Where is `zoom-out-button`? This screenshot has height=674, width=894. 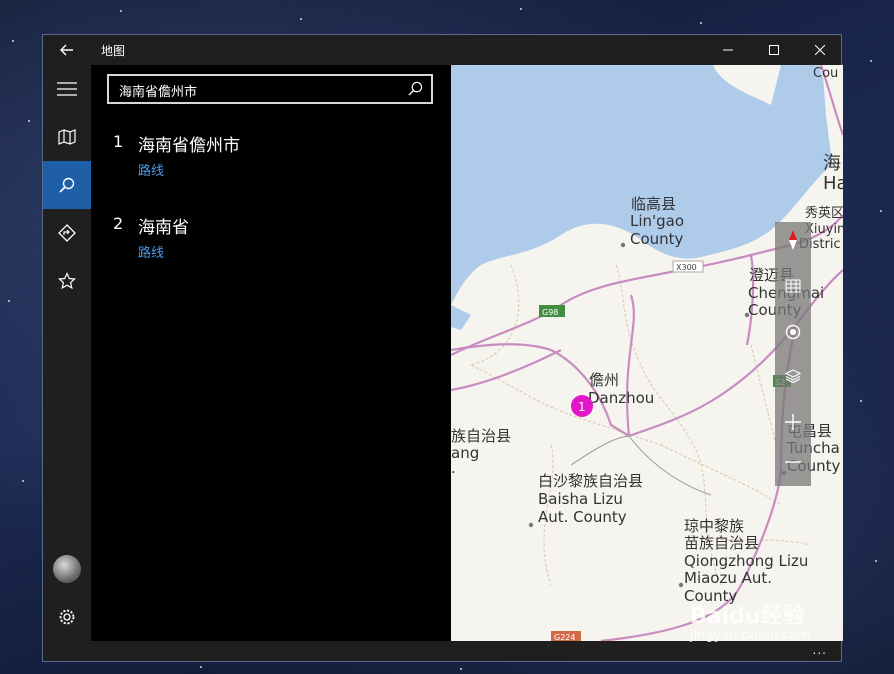
zoom-out-button is located at coordinates (793, 462).